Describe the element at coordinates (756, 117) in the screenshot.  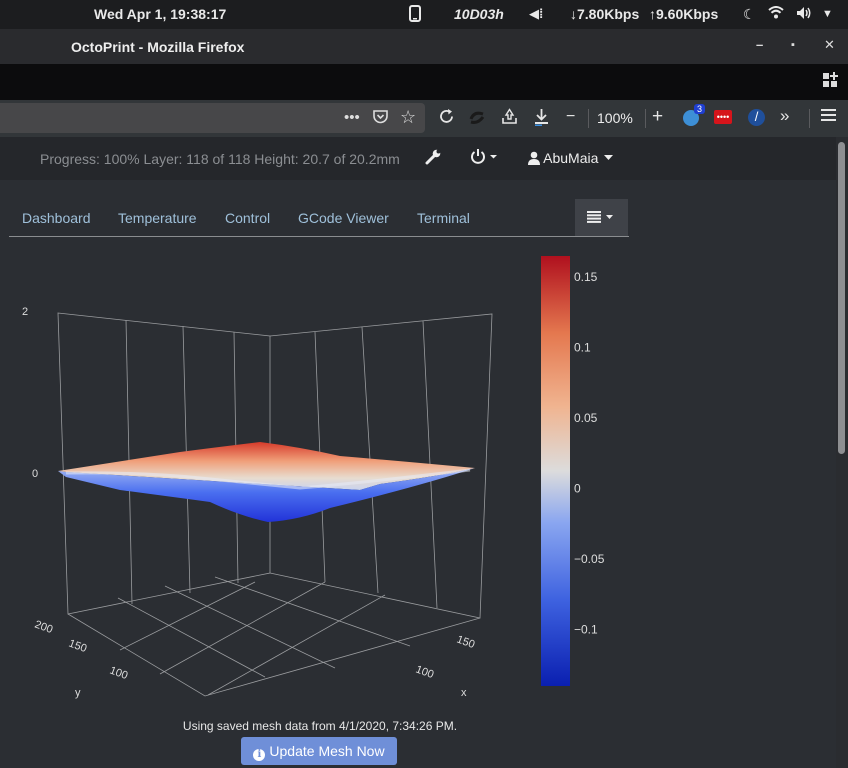
I see `script-blocker-icon: /` at that location.